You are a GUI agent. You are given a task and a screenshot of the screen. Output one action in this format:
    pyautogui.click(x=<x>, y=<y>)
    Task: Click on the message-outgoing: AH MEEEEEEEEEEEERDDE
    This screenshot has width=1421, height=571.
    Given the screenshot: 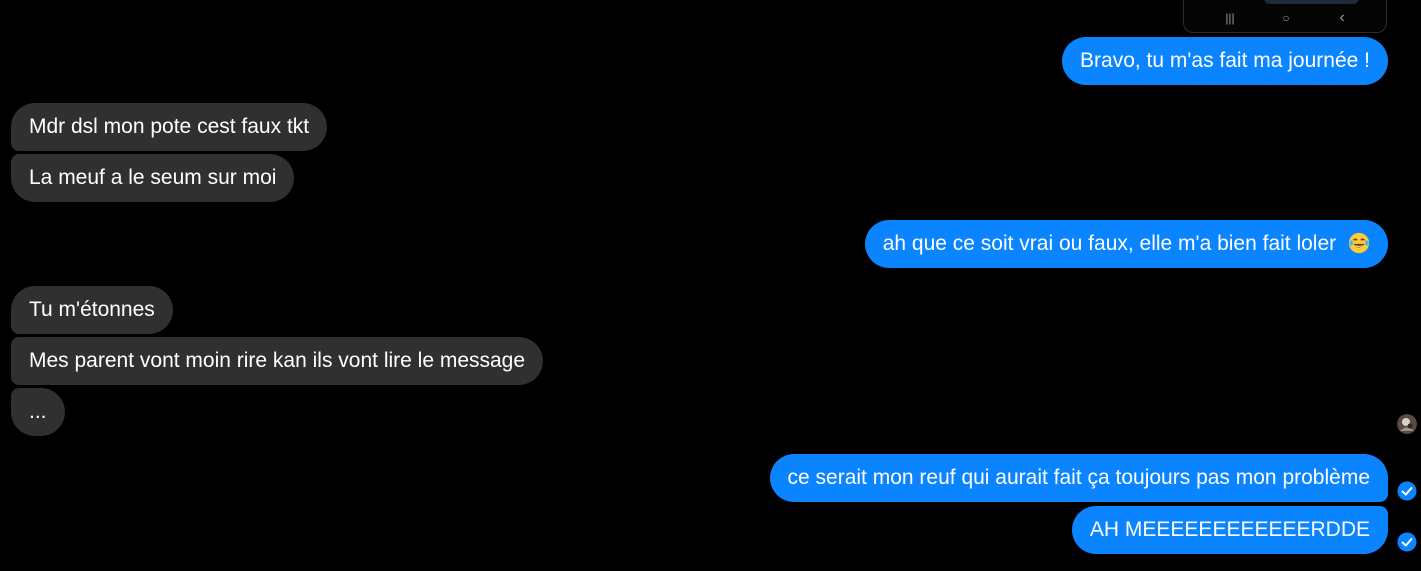 What is the action you would take?
    pyautogui.click(x=1229, y=530)
    